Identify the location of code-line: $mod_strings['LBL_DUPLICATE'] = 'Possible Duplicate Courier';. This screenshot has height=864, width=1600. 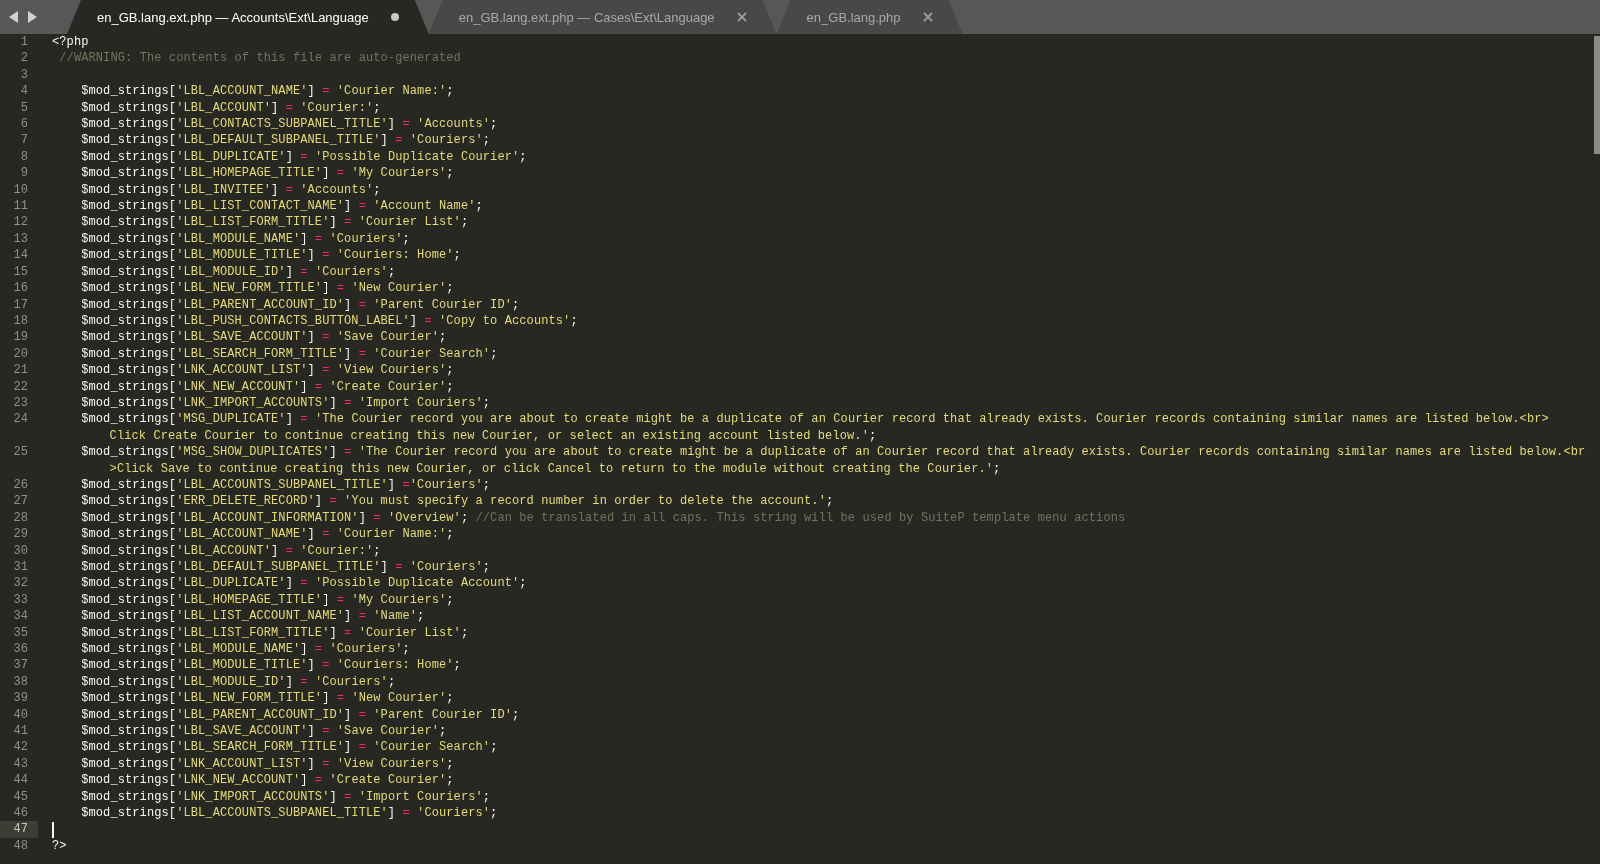
(303, 157).